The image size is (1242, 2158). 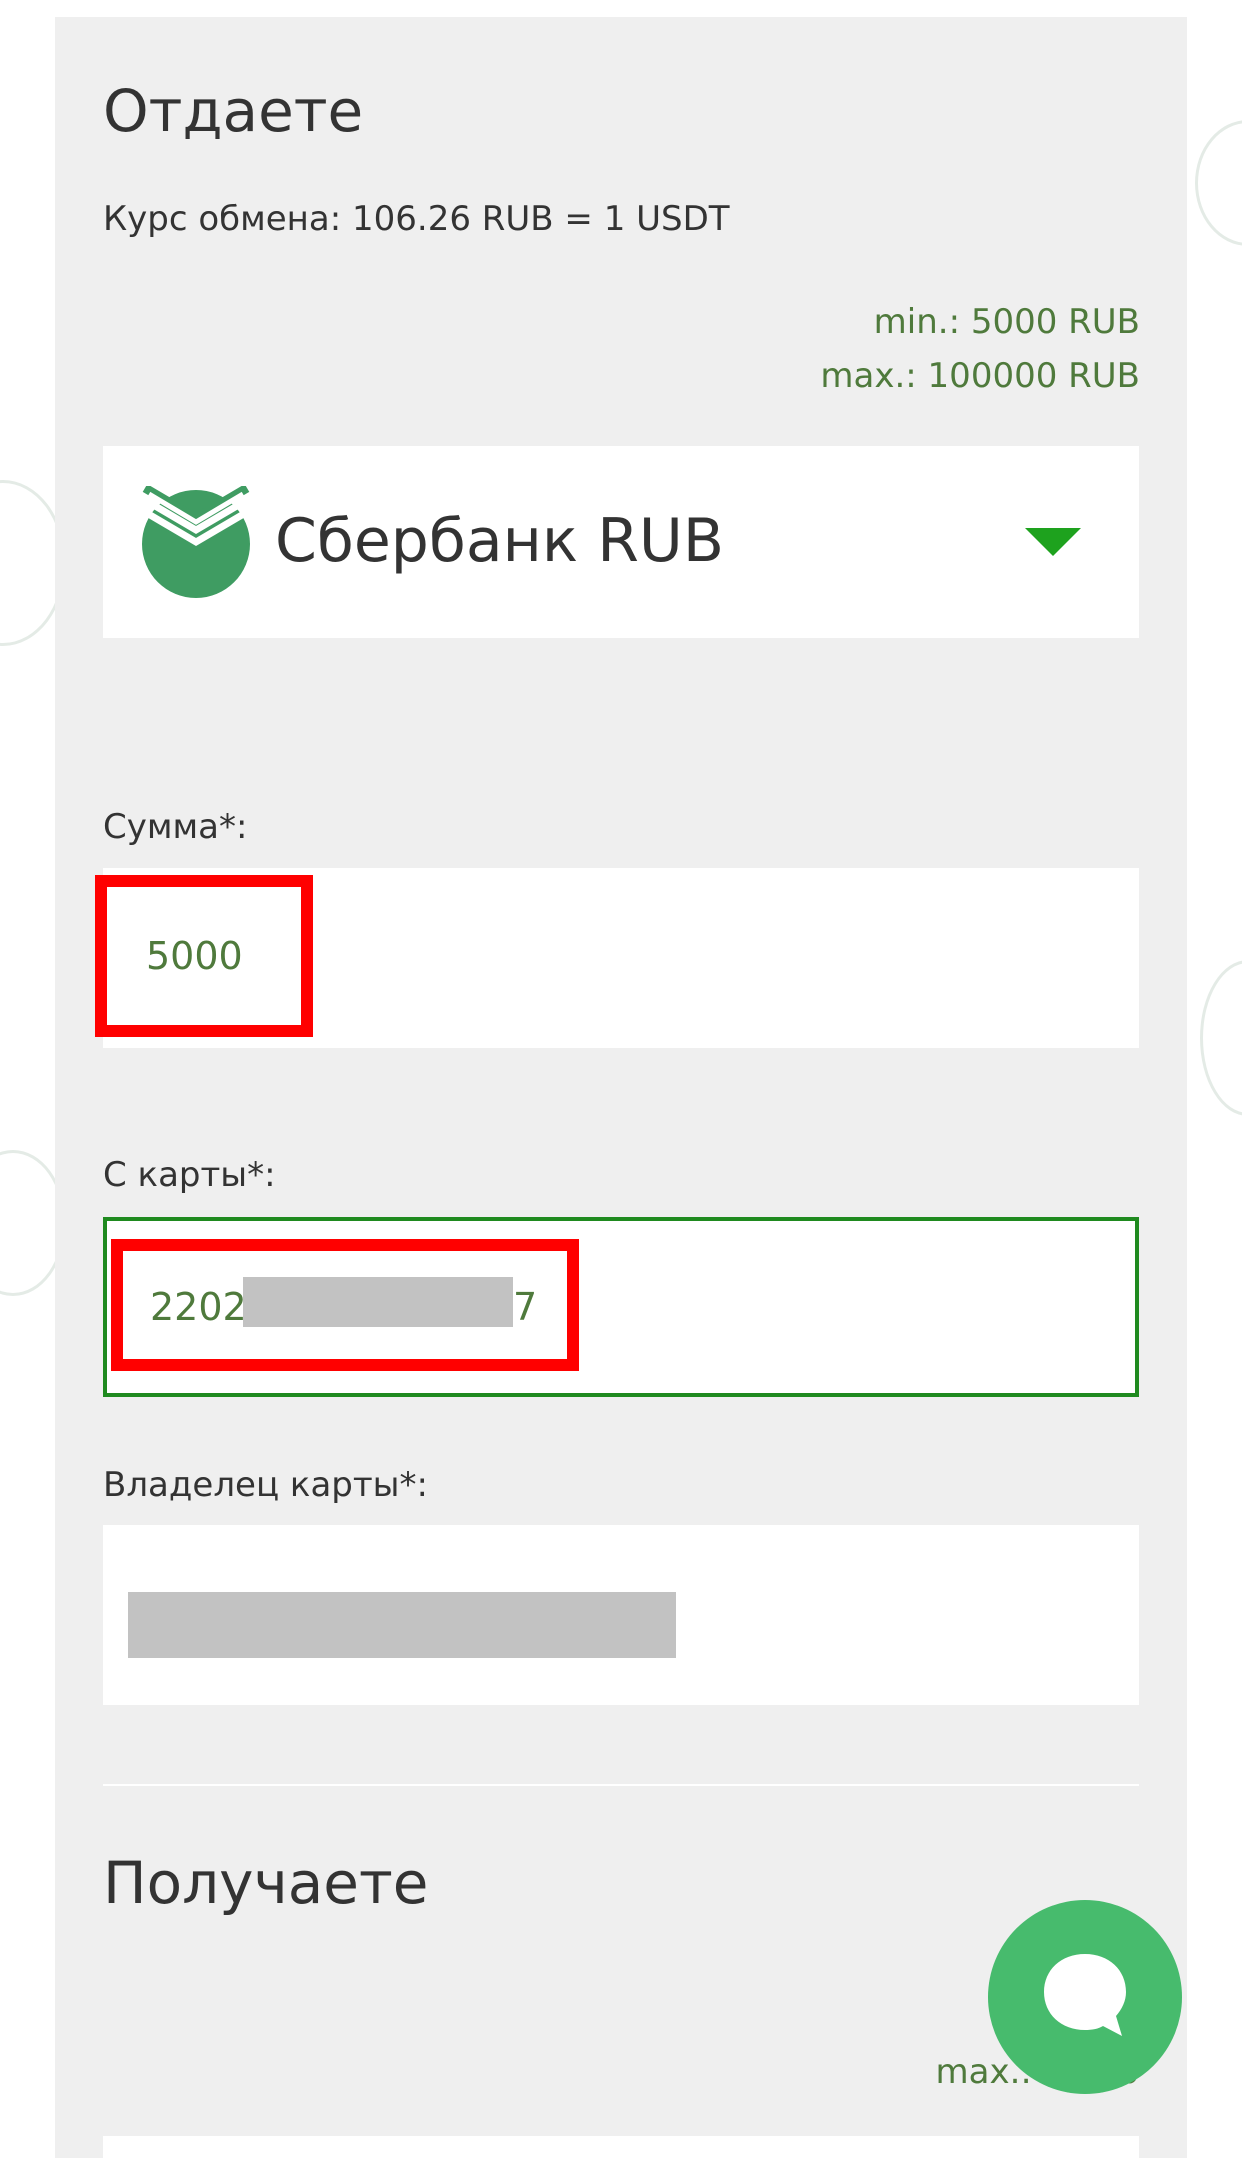 I want to click on section-divider, so click(x=621, y=1785).